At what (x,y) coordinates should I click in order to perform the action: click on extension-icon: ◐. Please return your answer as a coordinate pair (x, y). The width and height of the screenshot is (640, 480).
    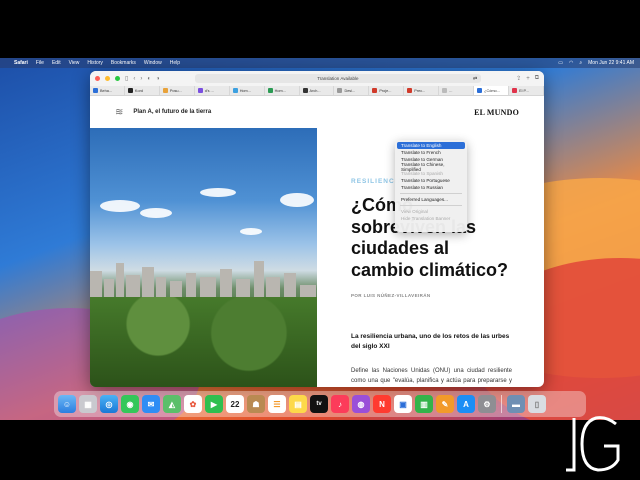
    Looking at the image, I should click on (149, 79).